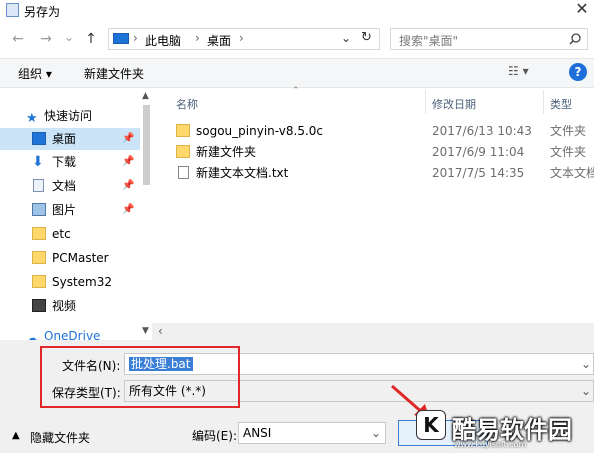 The width and height of the screenshot is (594, 453). I want to click on column-type: 类型, so click(561, 104).